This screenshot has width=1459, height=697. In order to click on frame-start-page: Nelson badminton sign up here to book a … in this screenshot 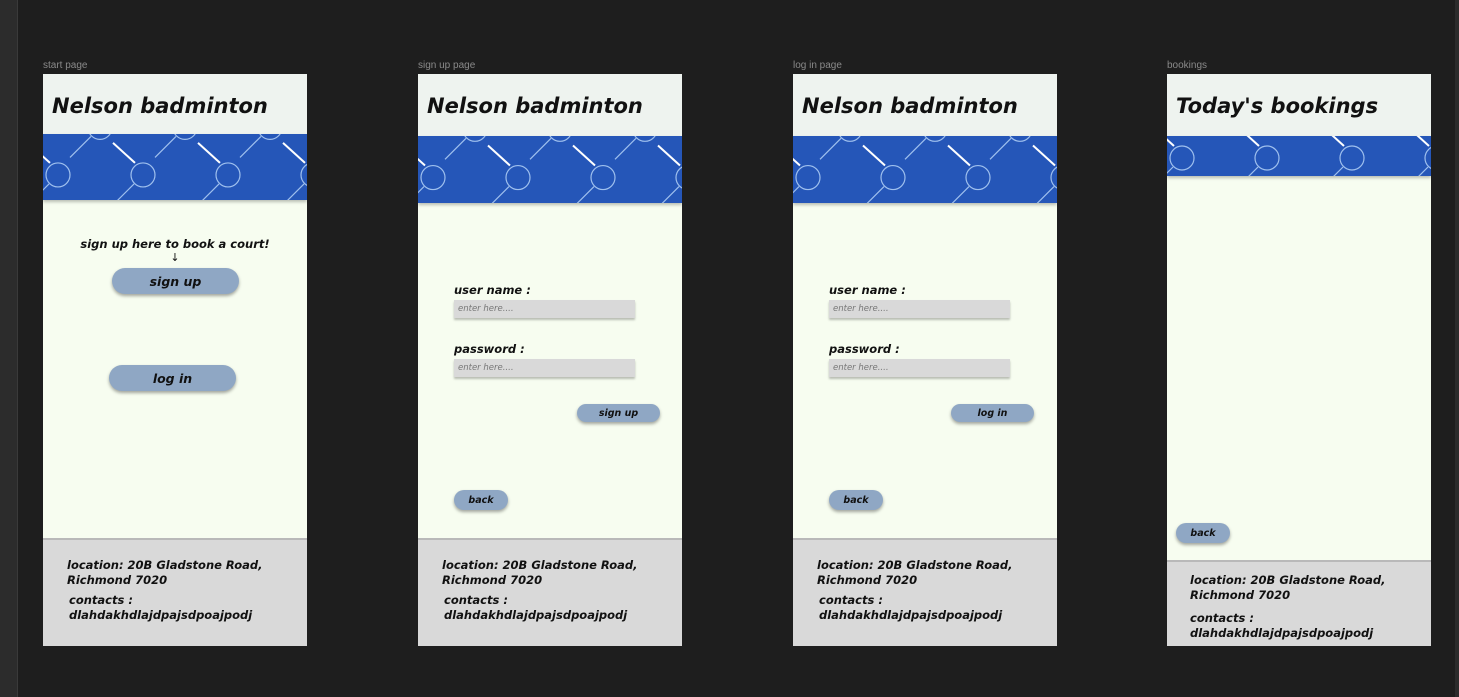, I will do `click(175, 360)`.